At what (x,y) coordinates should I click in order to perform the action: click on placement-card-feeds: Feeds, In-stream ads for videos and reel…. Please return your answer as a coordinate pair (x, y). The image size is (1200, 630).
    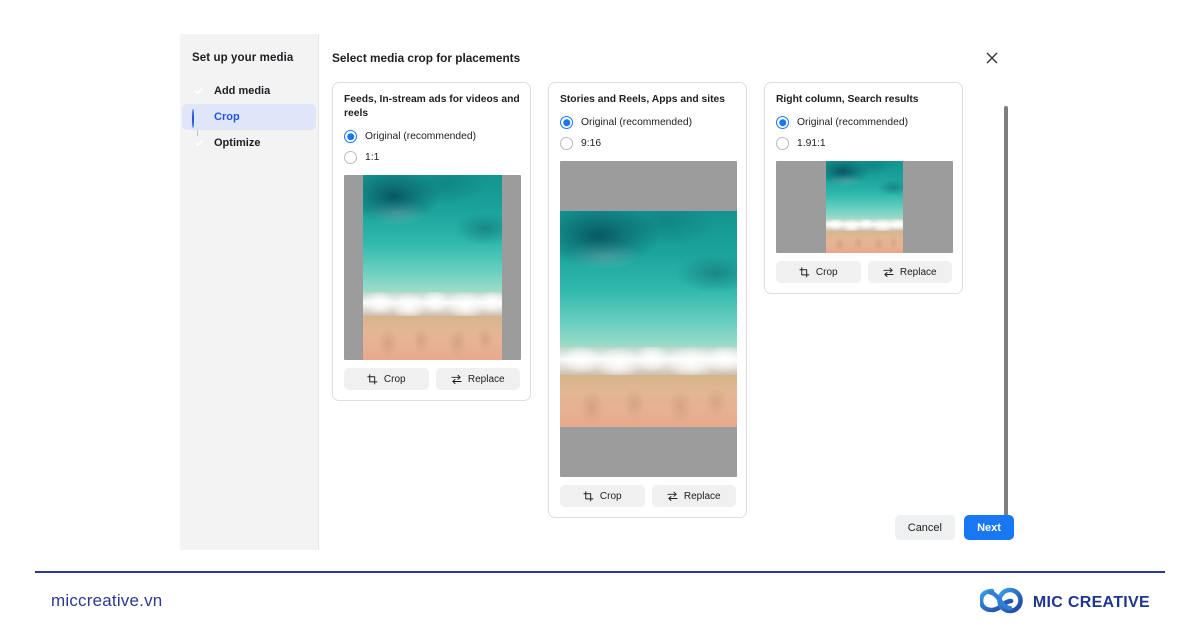
    Looking at the image, I should click on (431, 241).